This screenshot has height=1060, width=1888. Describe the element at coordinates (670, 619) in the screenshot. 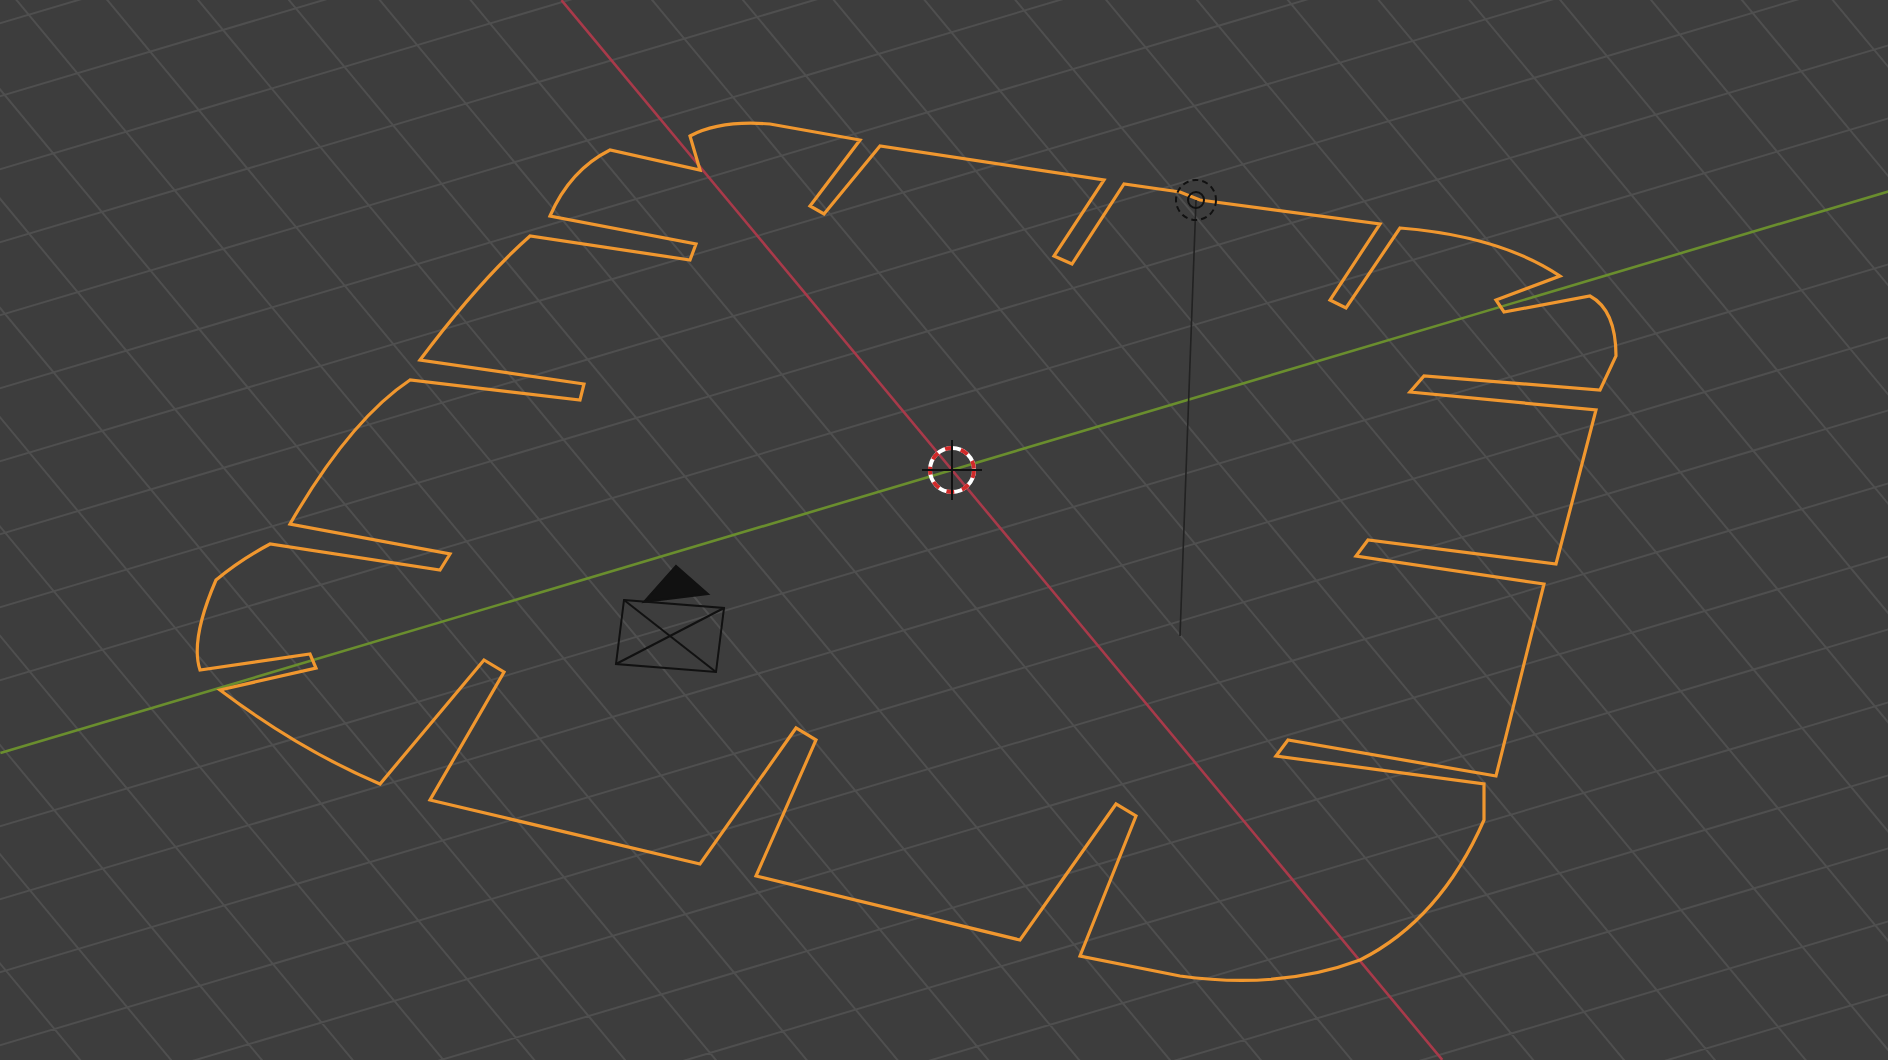

I see `camera-icon` at that location.